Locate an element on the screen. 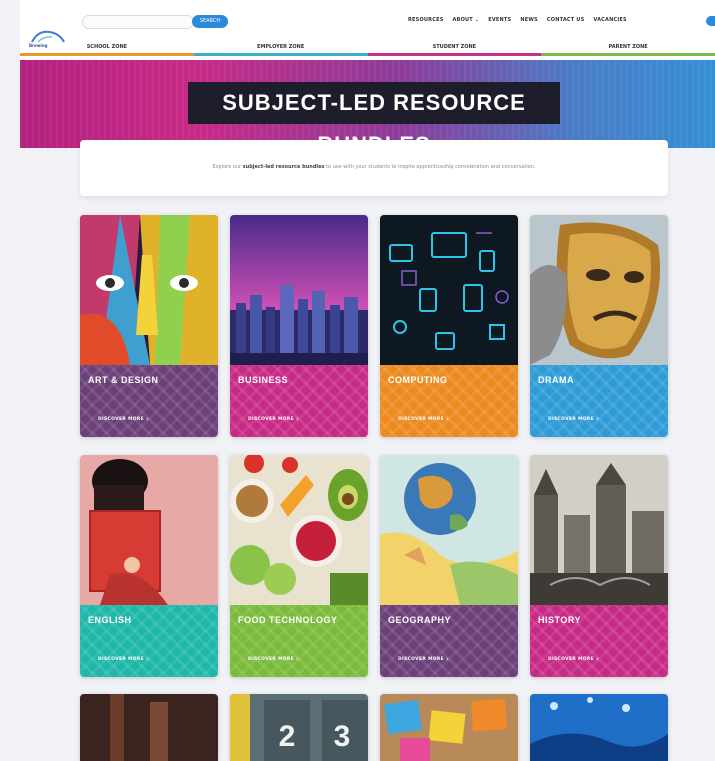 This screenshot has height=761, width=715. zone-bar-parent is located at coordinates (628, 54).